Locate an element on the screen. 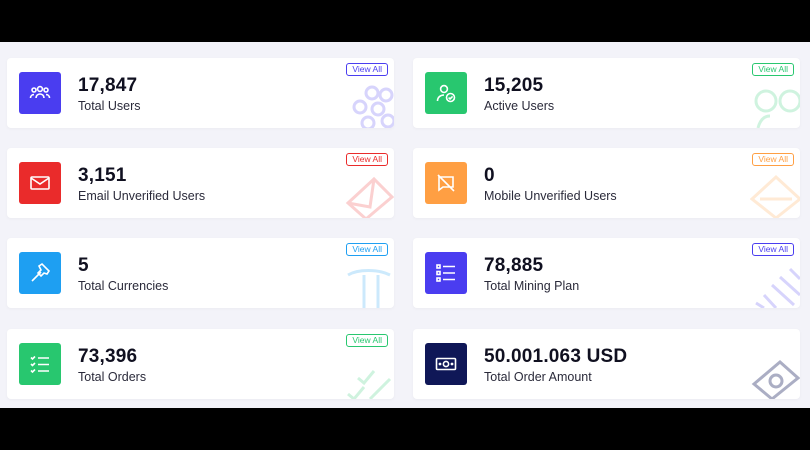 The height and width of the screenshot is (450, 810). widget-label: Total Order Amount is located at coordinates (538, 377).